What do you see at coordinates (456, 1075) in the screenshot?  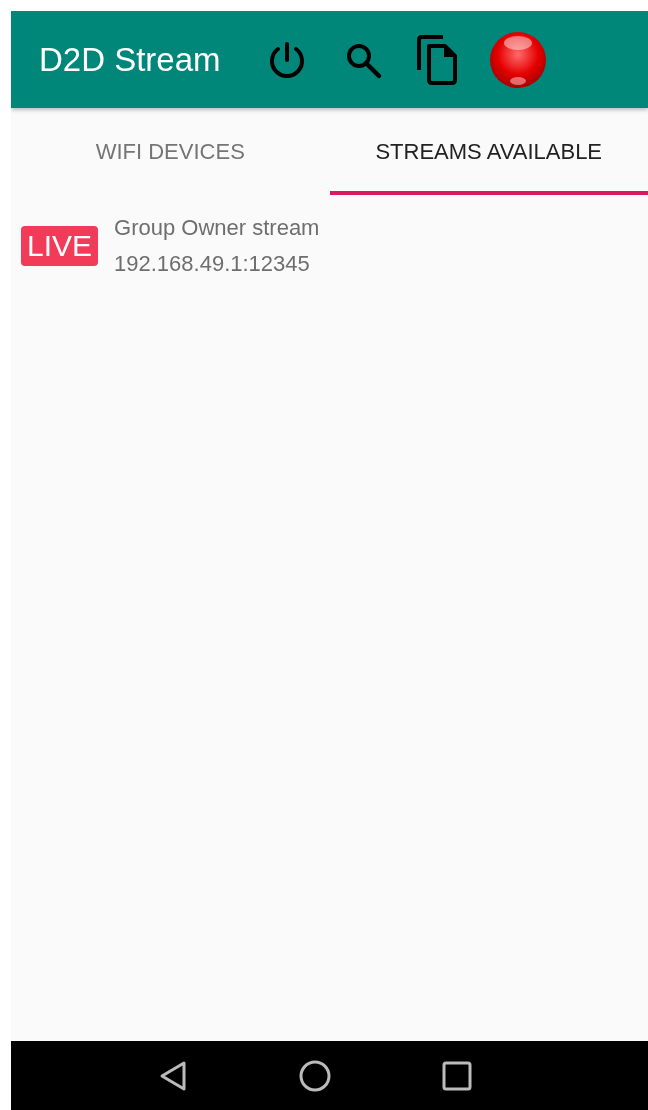 I see `overview-icon` at bounding box center [456, 1075].